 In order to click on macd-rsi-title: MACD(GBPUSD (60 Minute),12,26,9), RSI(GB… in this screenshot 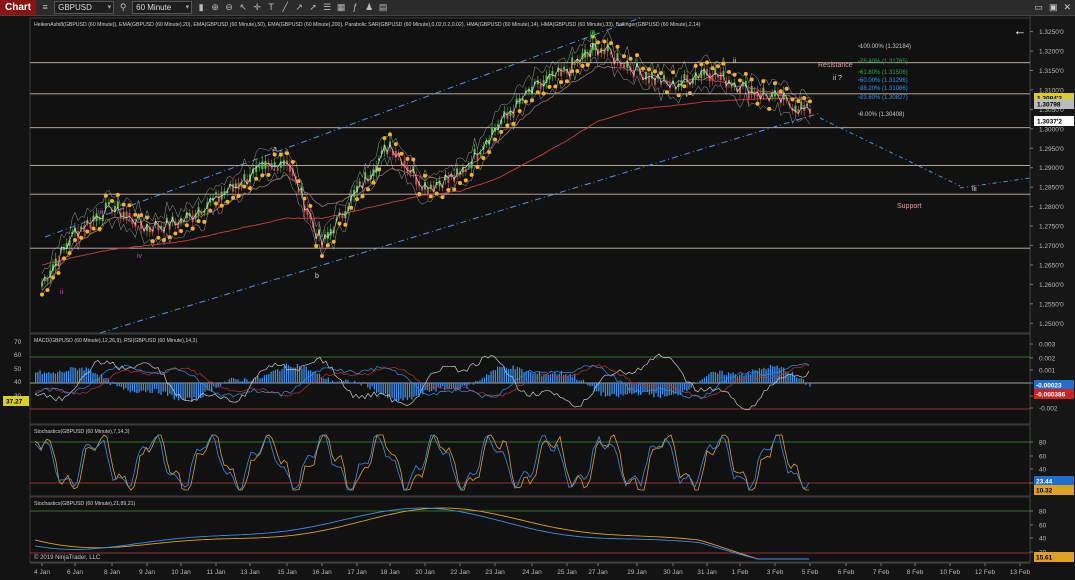, I will do `click(115, 341)`.